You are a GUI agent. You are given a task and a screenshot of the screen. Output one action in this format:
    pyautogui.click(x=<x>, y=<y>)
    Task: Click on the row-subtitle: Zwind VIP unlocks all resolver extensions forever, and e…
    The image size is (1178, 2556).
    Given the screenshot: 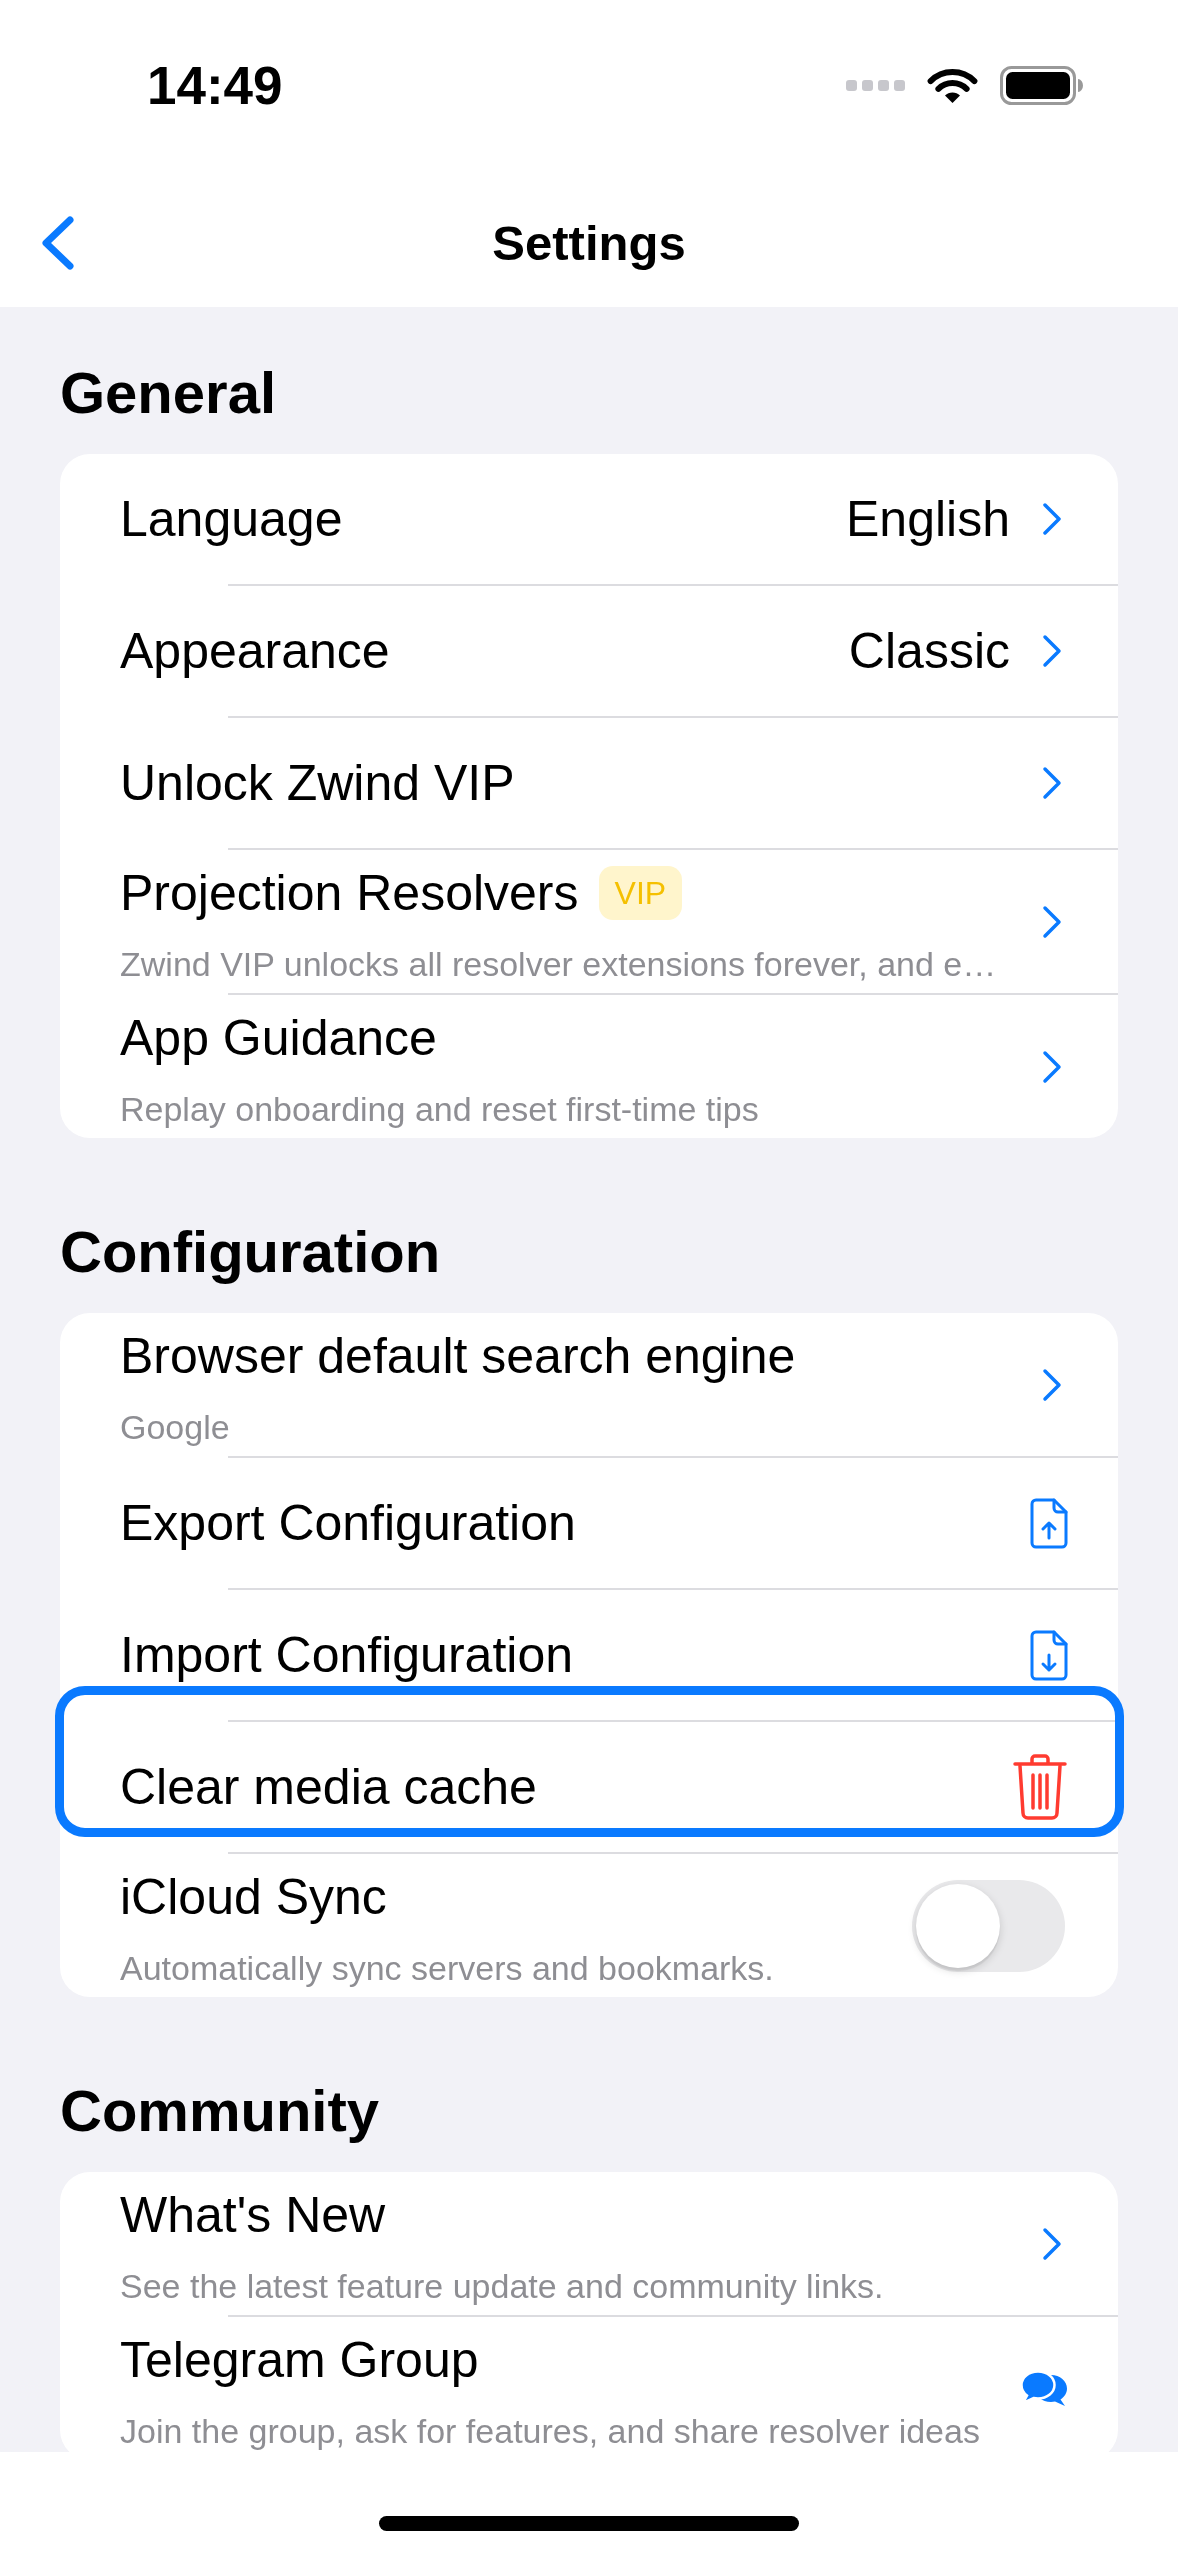 What is the action you would take?
    pyautogui.click(x=558, y=964)
    